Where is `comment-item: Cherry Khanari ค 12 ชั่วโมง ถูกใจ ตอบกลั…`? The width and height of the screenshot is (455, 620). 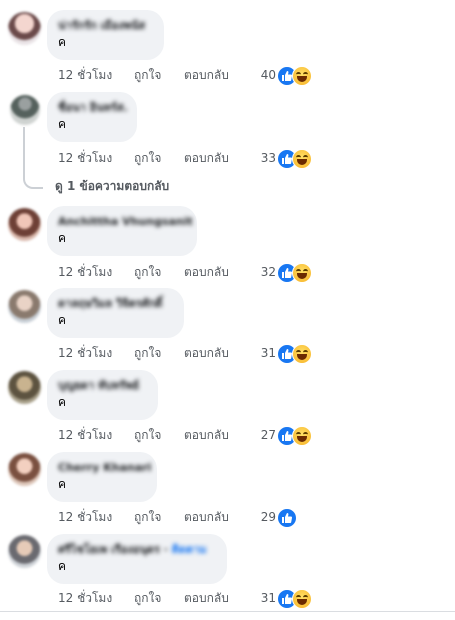
comment-item: Cherry Khanari ค 12 ชั่วโมง ถูกใจ ตอบกลั… is located at coordinates (227, 492).